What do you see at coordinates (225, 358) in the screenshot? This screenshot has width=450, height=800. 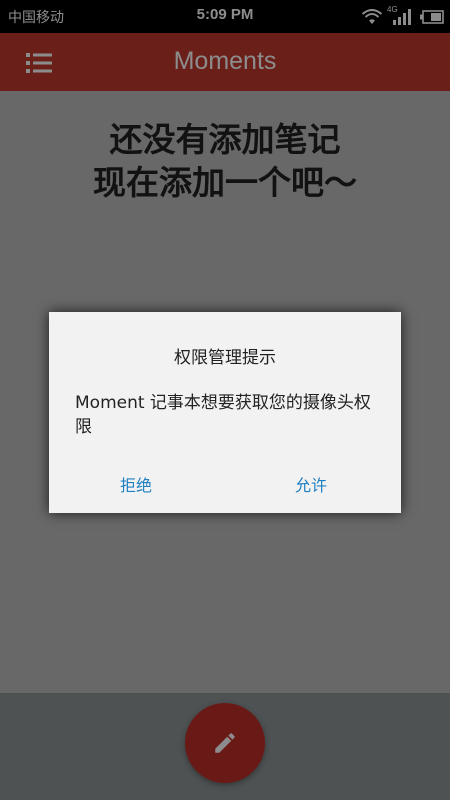 I see `dialog-title: 权限管理提示` at bounding box center [225, 358].